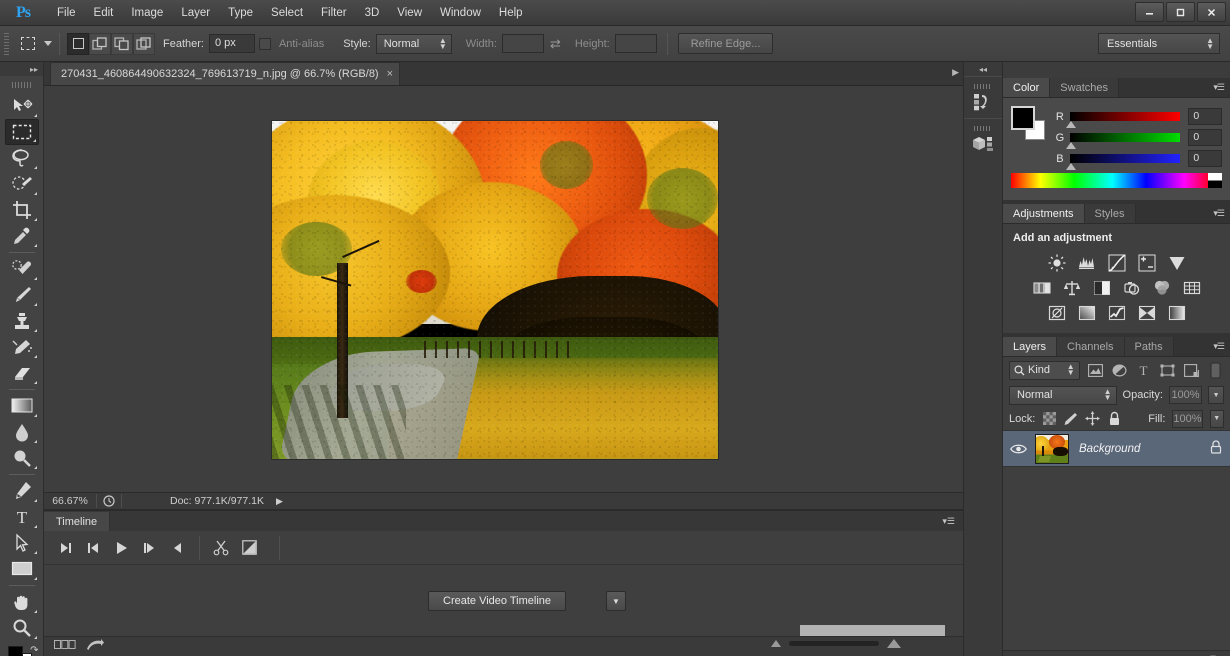  I want to click on play-button, so click(122, 548).